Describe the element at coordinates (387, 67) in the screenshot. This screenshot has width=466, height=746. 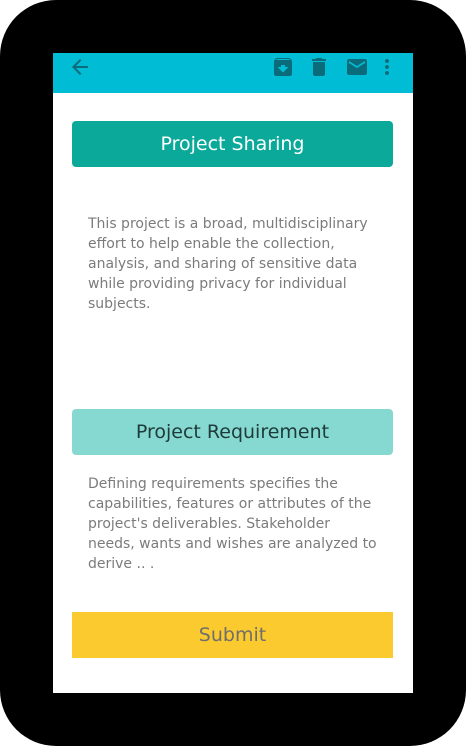
I see `more-vert-icon` at that location.